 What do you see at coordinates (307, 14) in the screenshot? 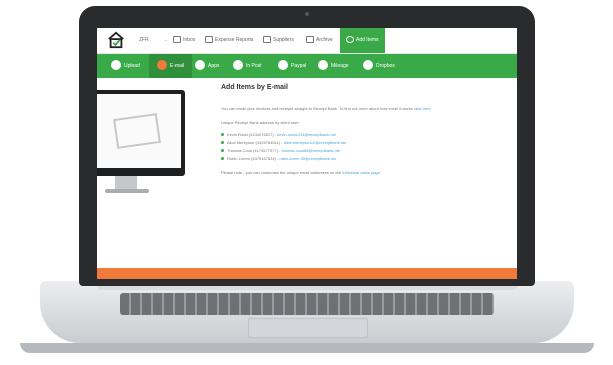
I see `camera-icon` at bounding box center [307, 14].